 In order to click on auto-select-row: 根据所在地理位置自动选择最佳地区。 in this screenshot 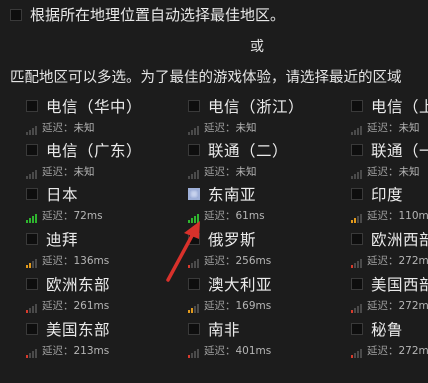, I will do `click(147, 14)`.